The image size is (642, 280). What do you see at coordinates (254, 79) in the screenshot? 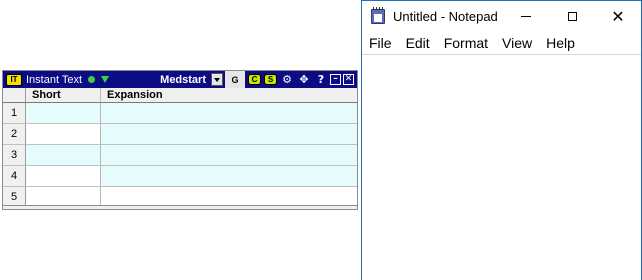
I see `c-button: C` at bounding box center [254, 79].